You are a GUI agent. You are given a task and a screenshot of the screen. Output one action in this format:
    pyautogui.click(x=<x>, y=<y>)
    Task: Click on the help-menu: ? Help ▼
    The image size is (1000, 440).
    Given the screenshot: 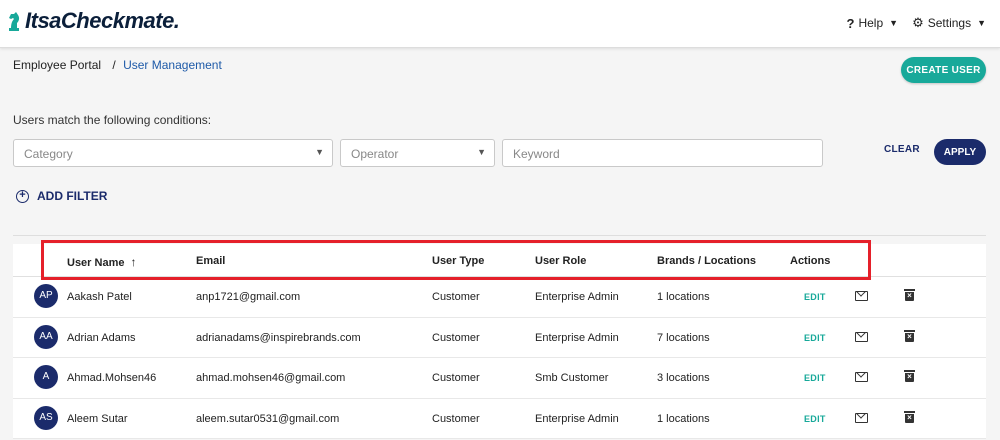 What is the action you would take?
    pyautogui.click(x=873, y=23)
    